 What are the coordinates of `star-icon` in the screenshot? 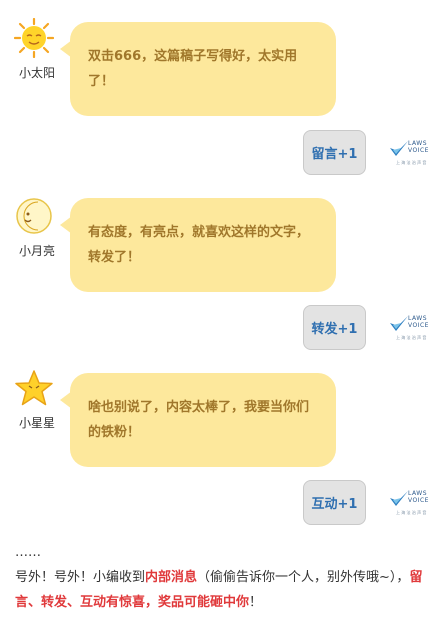 It's located at (34, 388).